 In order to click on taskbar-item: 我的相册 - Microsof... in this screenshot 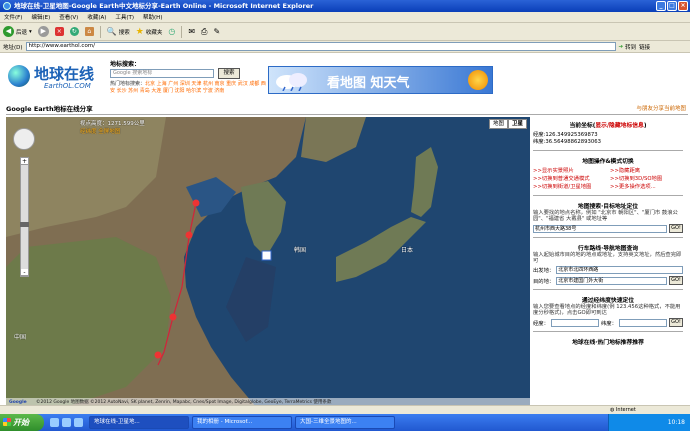, I will do `click(242, 422)`.